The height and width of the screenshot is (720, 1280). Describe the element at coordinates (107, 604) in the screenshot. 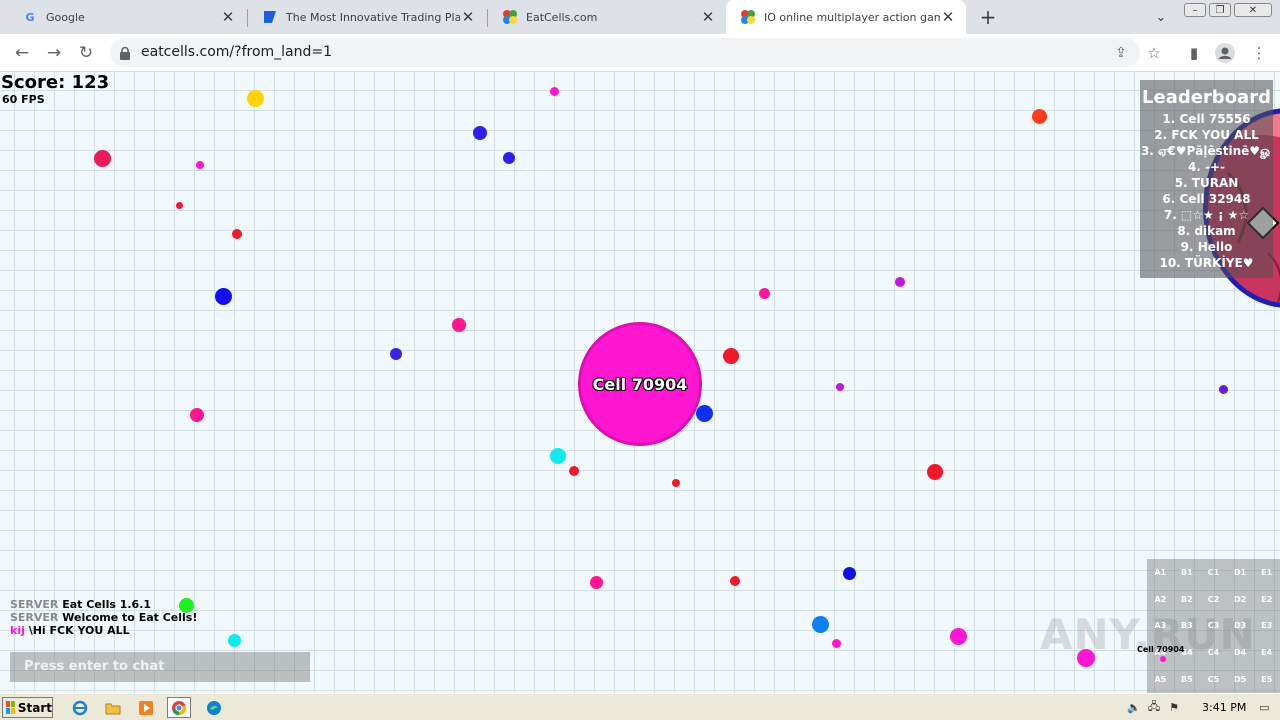

I see `chat-text: Eat Cells 1.6.1` at that location.